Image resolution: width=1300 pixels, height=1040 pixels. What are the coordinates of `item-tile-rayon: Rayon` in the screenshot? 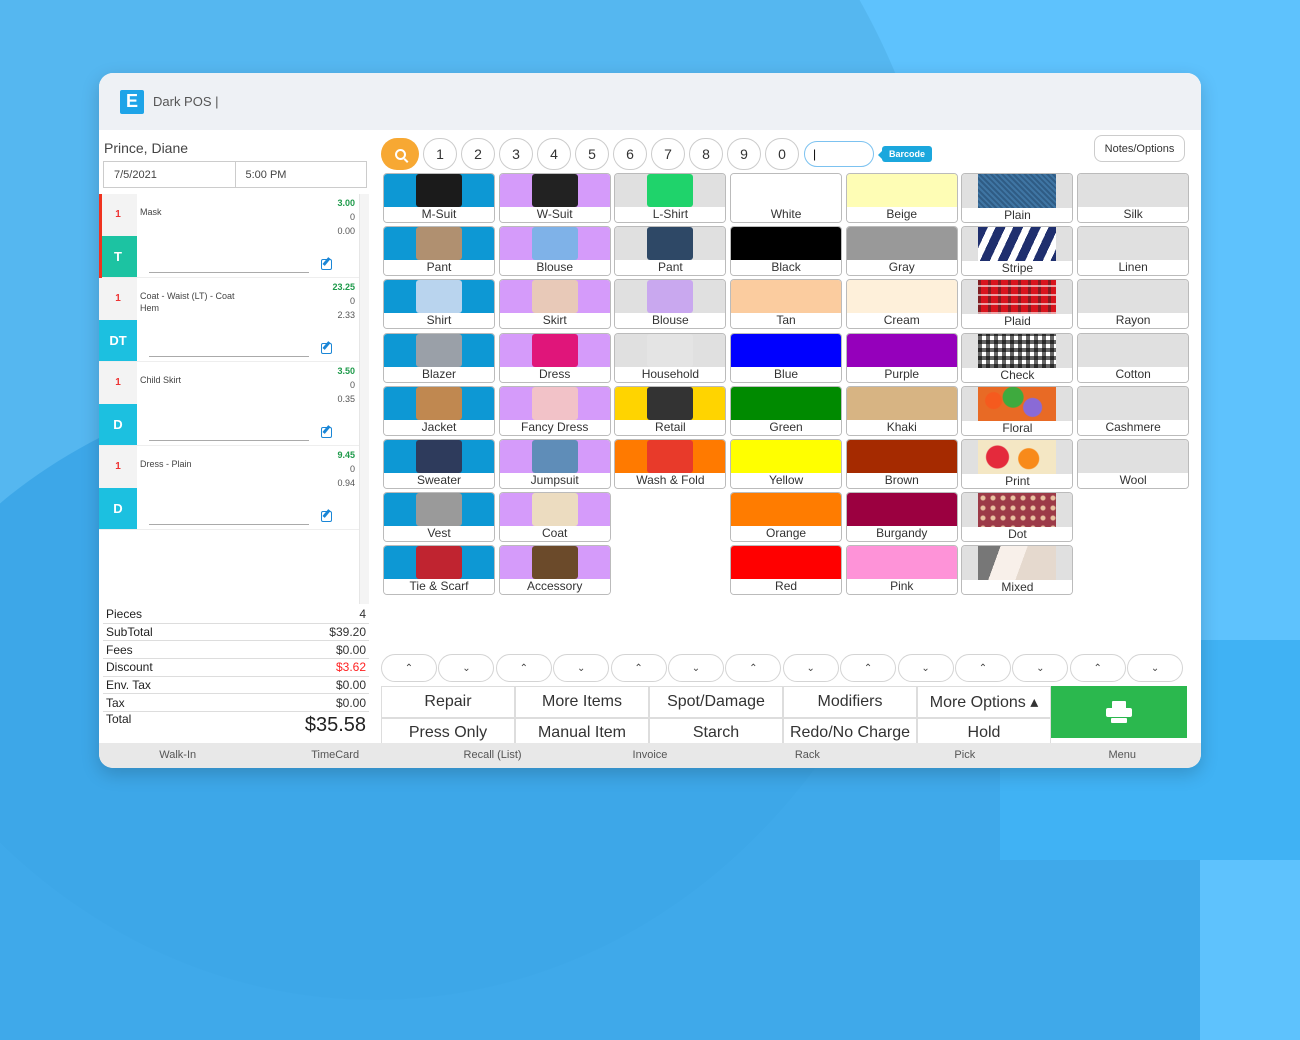 It's located at (1133, 304).